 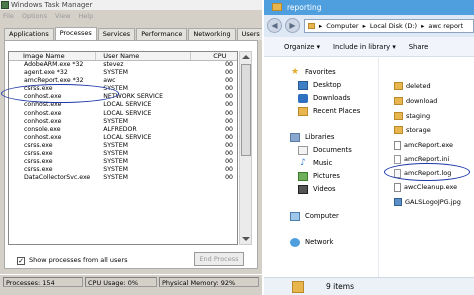 I want to click on nav-libraries: Libraries, so click(x=312, y=137).